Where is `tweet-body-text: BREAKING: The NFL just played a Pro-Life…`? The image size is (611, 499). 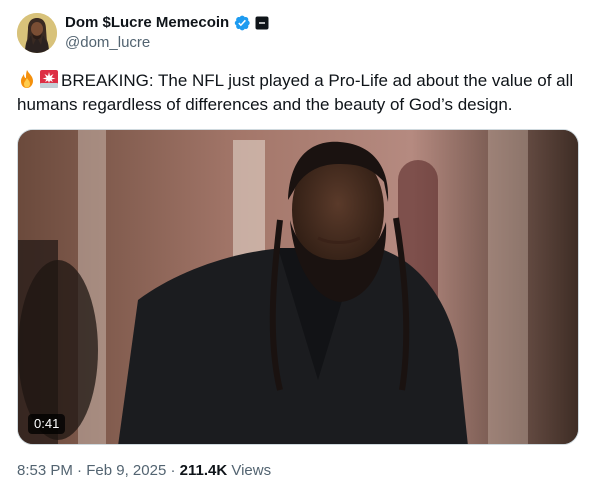
tweet-body-text: BREAKING: The NFL just played a Pro-Life… is located at coordinates (295, 92).